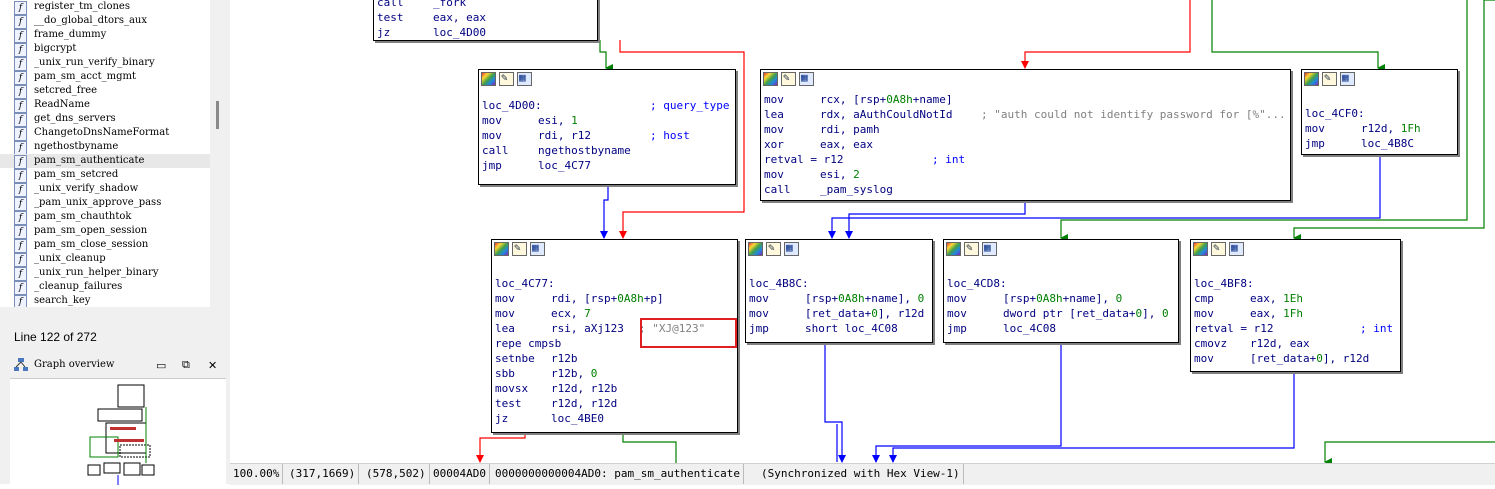  What do you see at coordinates (105, 105) in the screenshot?
I see `function-item: f ReadName` at bounding box center [105, 105].